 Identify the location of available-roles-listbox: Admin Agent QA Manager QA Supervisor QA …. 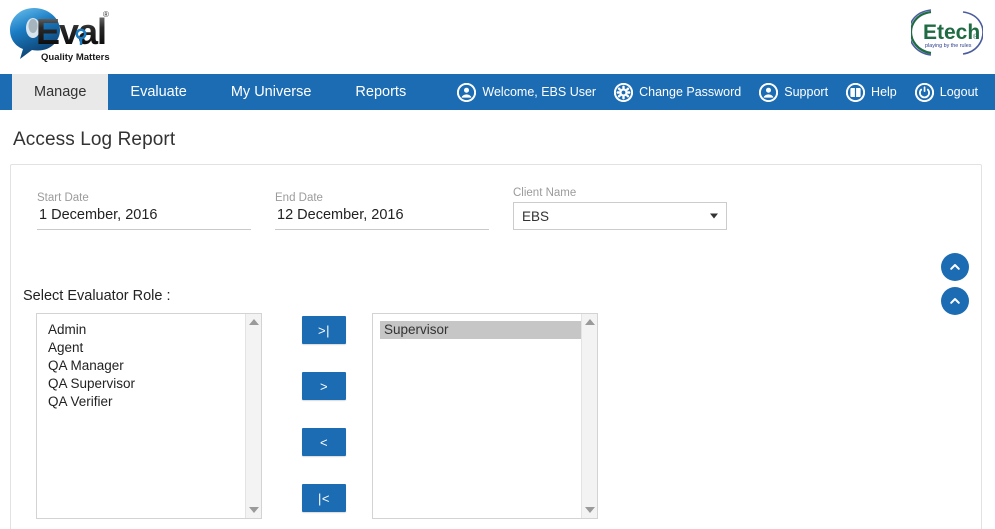
(149, 416).